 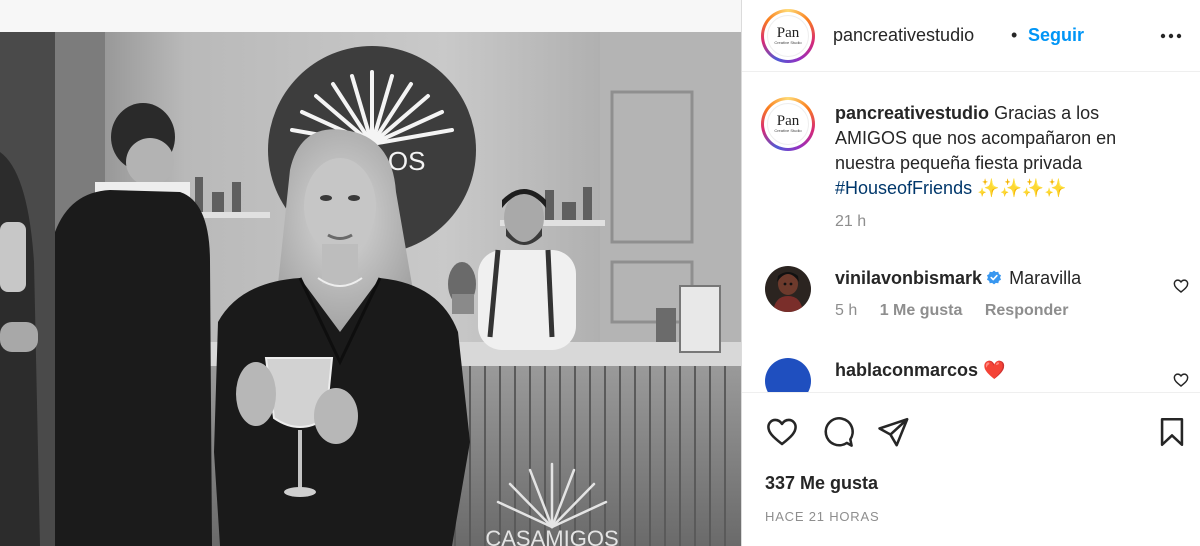 What do you see at coordinates (850, 222) in the screenshot?
I see `caption-timestamp: 21 h` at bounding box center [850, 222].